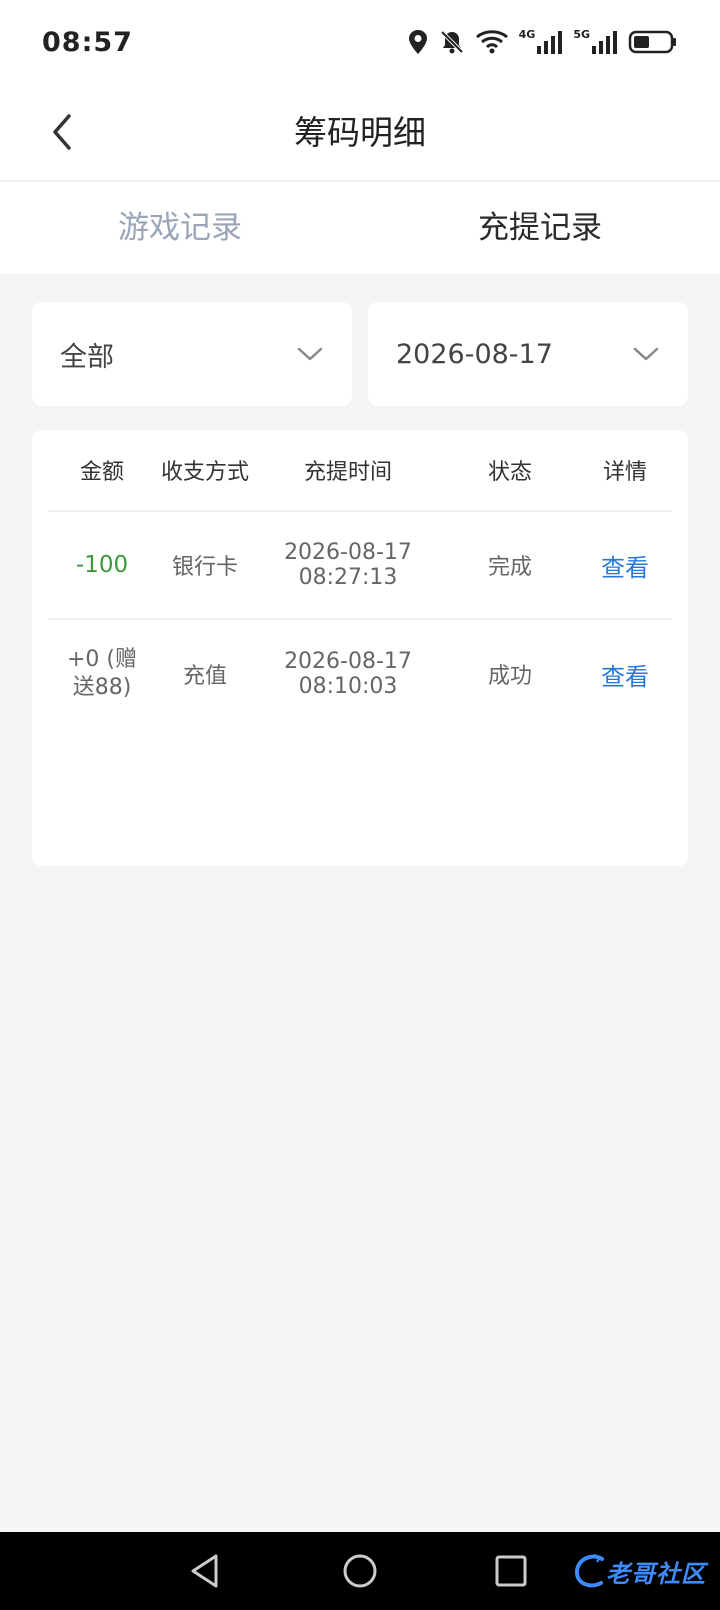 Image resolution: width=720 pixels, height=1610 pixels. What do you see at coordinates (204, 676) in the screenshot?
I see `method-cell: 充值` at bounding box center [204, 676].